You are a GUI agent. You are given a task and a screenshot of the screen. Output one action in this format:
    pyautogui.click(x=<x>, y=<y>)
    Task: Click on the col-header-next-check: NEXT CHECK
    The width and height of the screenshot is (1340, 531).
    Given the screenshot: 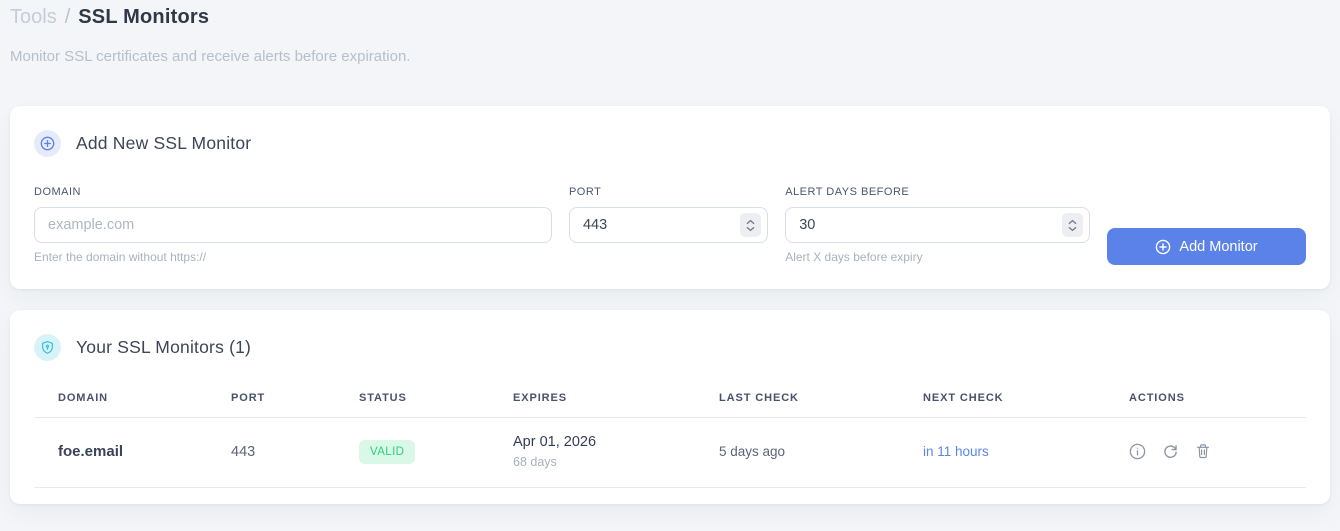 What is the action you would take?
    pyautogui.click(x=1026, y=400)
    